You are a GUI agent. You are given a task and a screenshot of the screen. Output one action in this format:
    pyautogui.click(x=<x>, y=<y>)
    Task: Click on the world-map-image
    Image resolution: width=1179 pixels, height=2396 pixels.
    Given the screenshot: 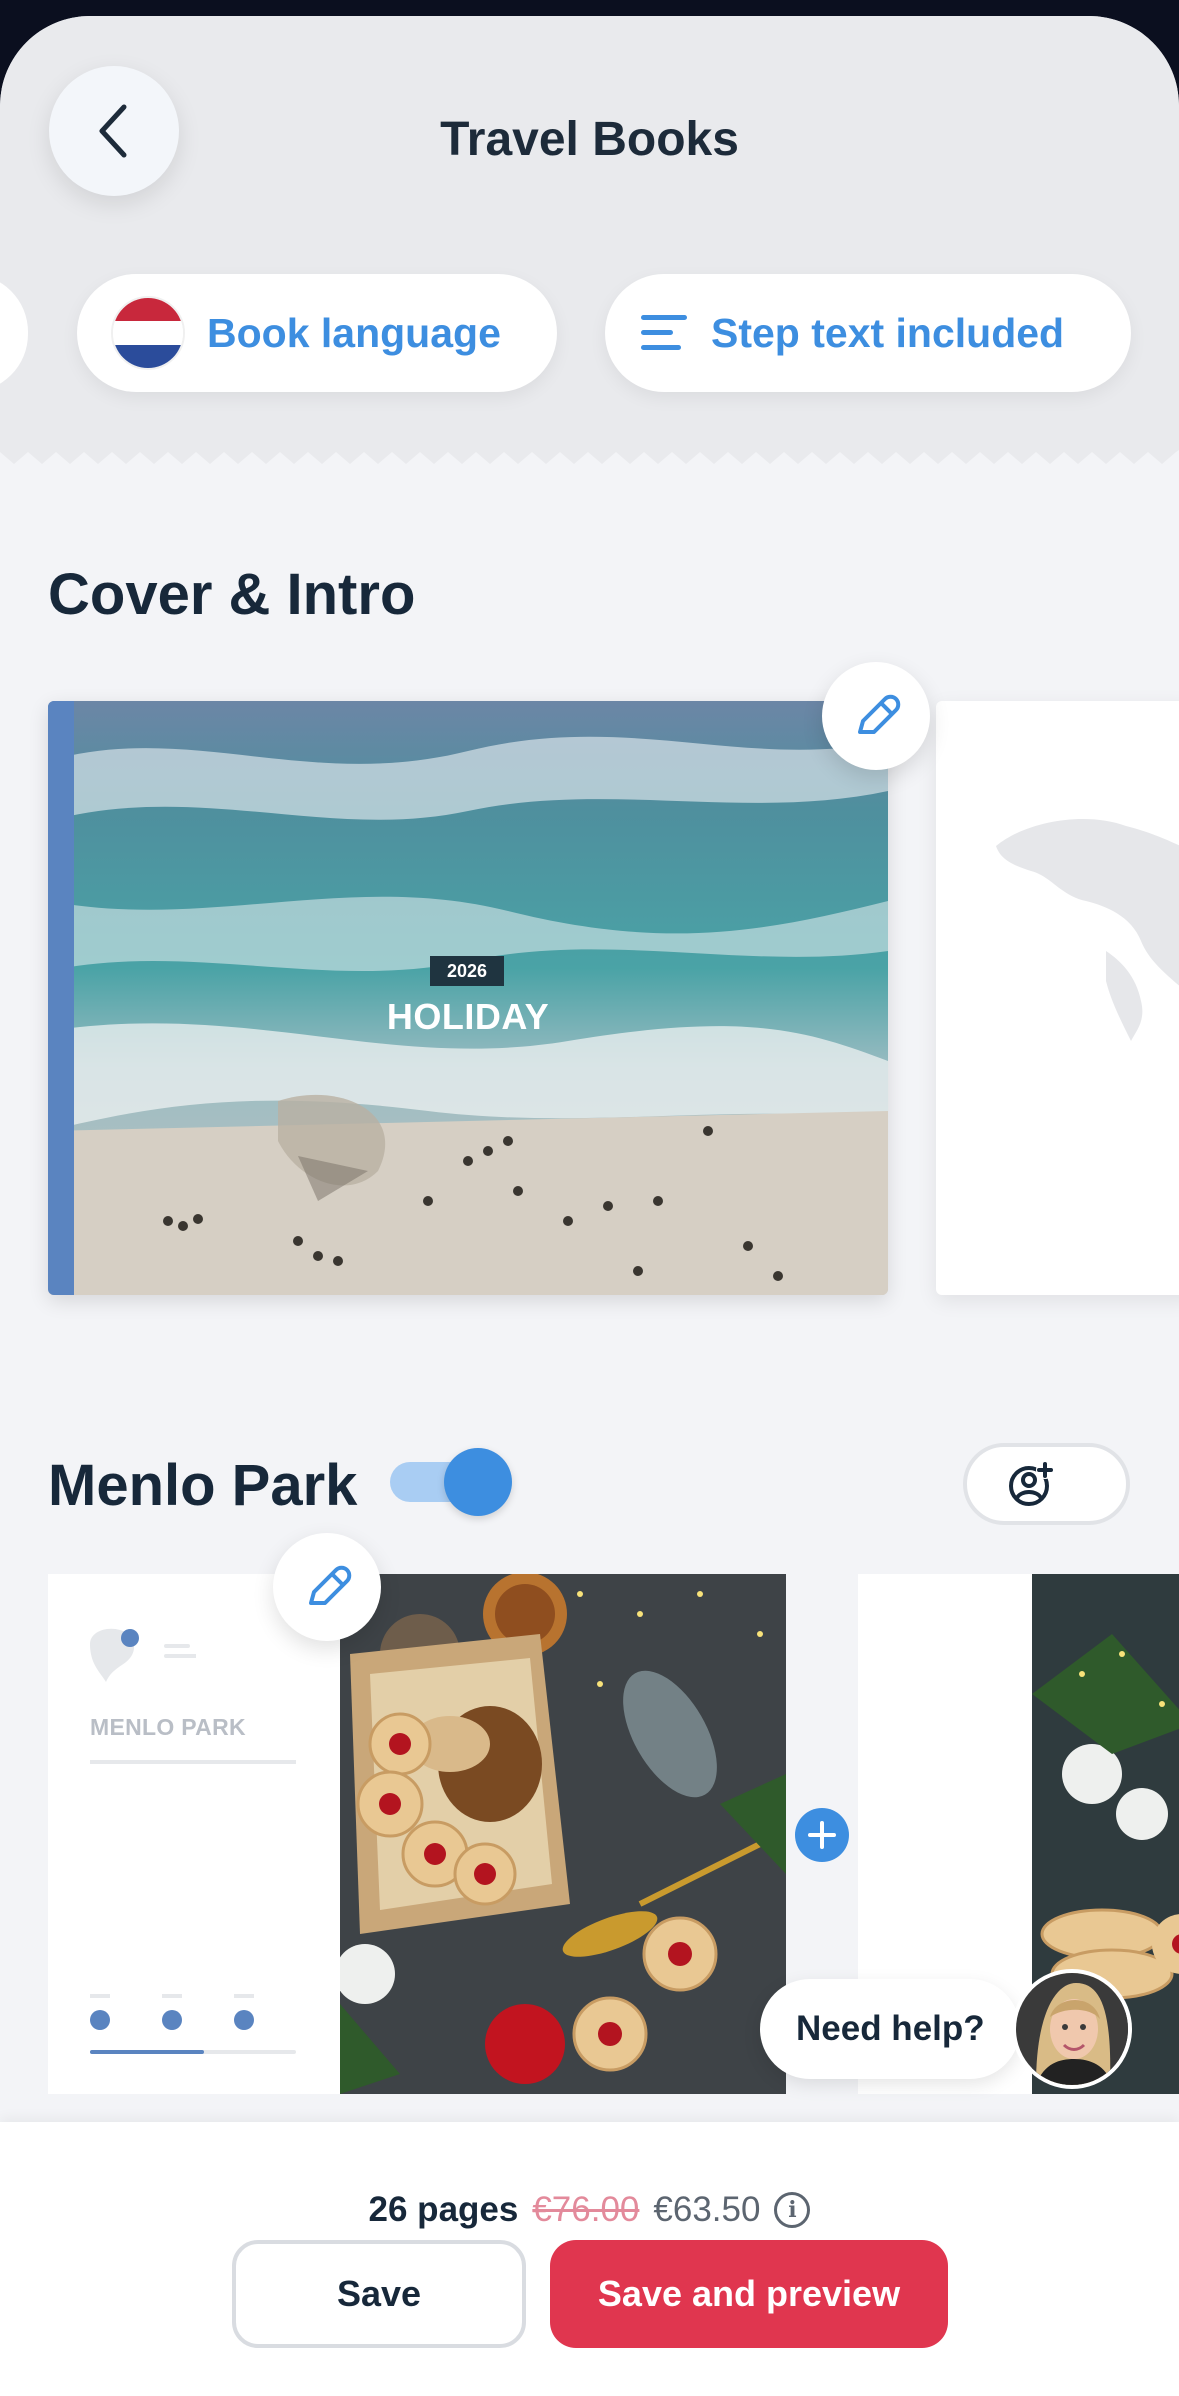 What is the action you would take?
    pyautogui.click(x=1087, y=929)
    